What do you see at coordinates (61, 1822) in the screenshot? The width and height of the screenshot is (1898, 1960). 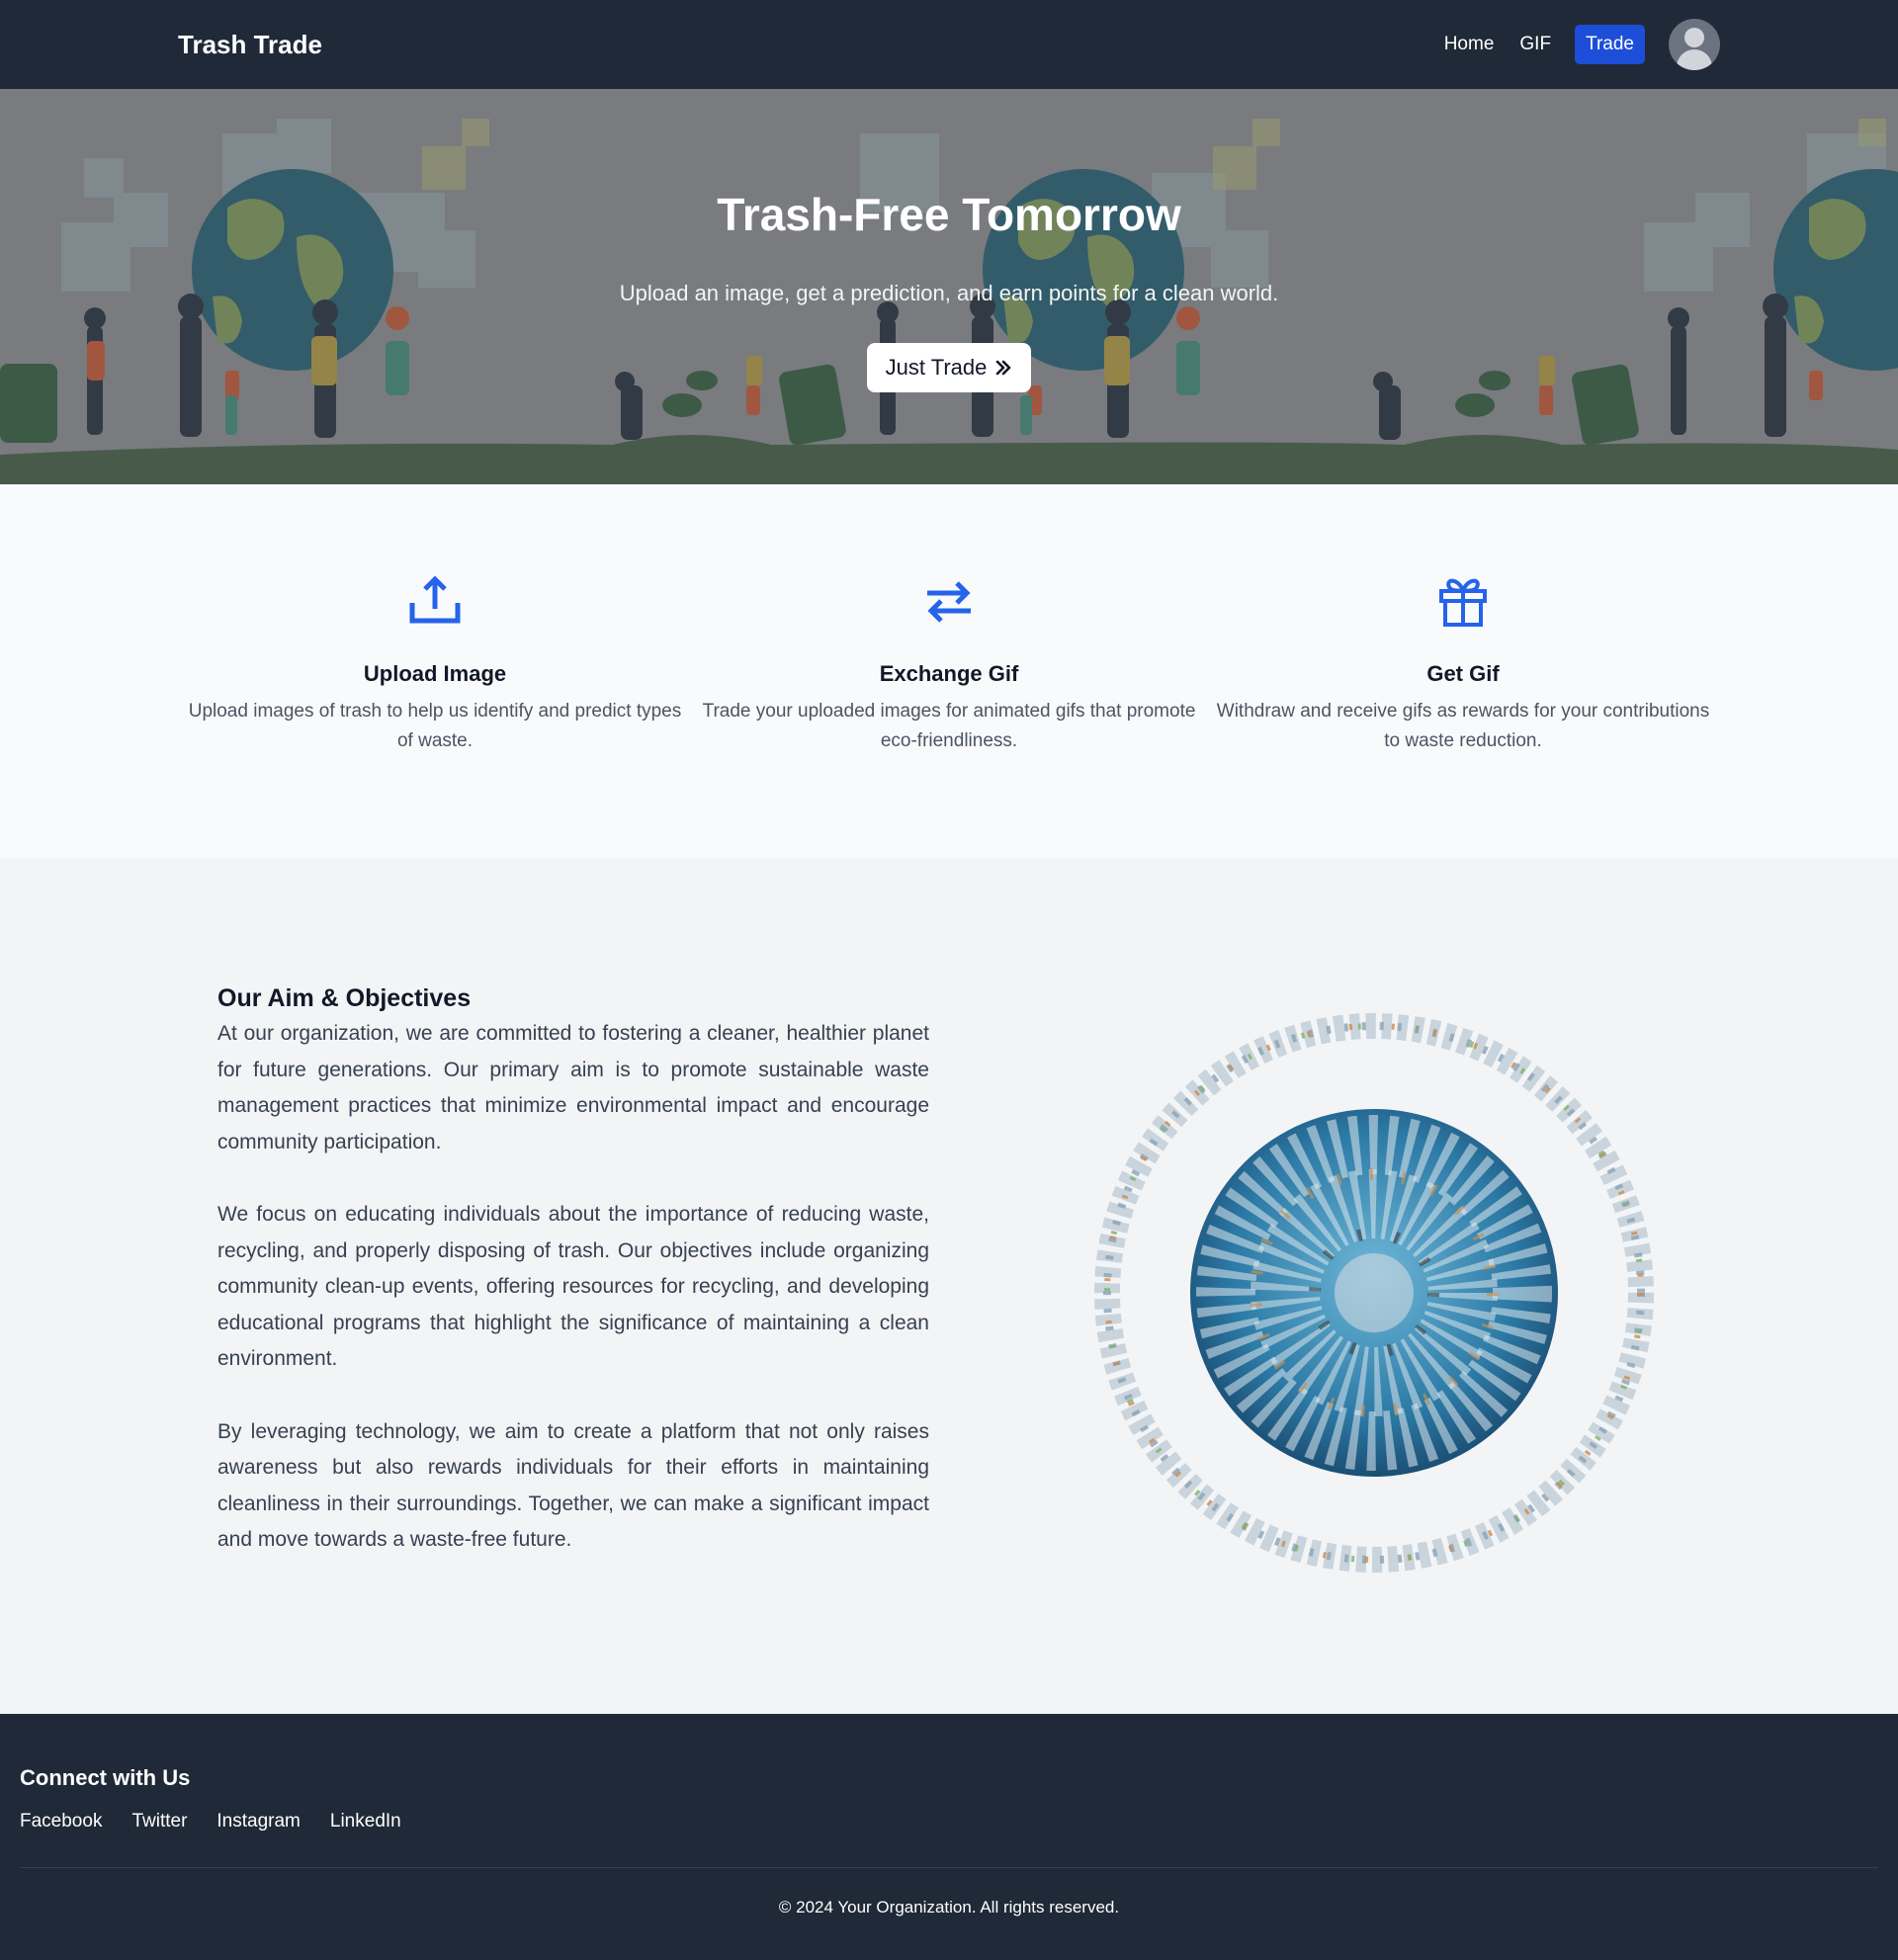 I see `facebook-link: Facebook` at bounding box center [61, 1822].